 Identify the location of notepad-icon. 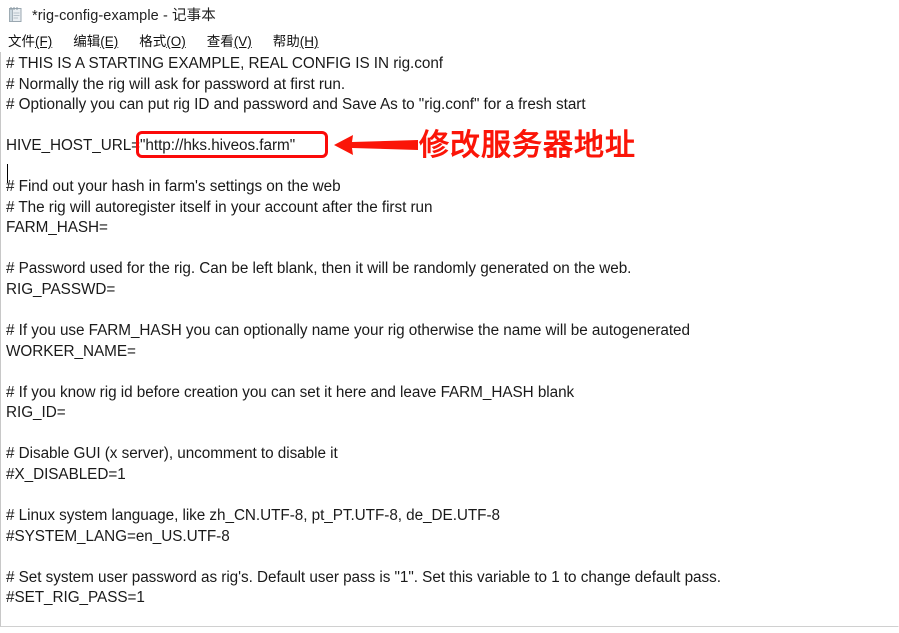
(15, 14).